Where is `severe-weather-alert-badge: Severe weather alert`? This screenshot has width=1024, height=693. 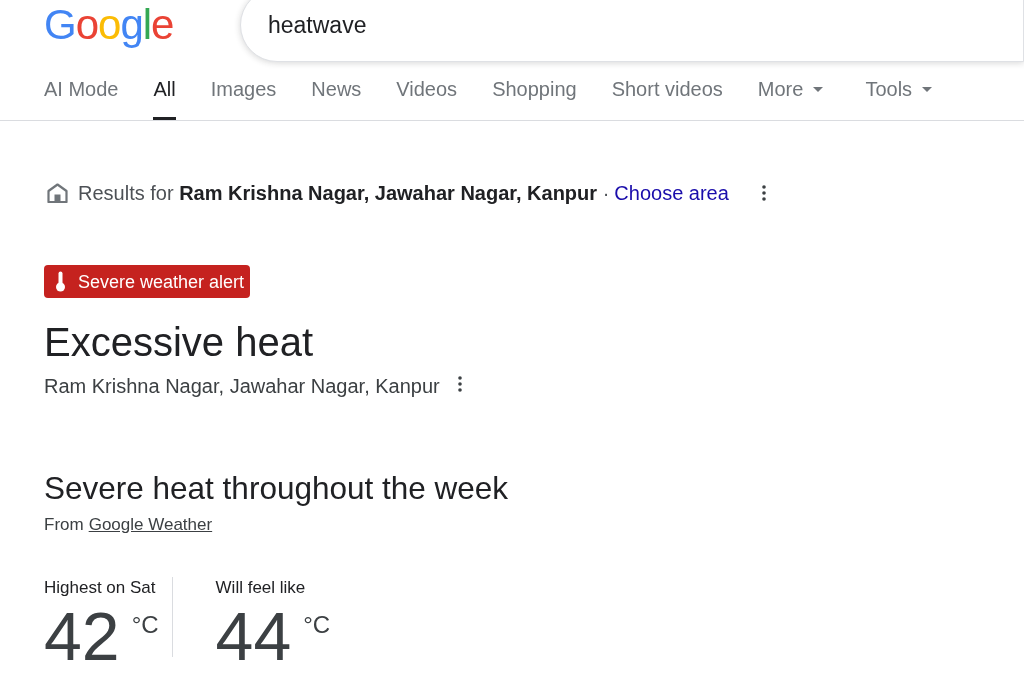
severe-weather-alert-badge: Severe weather alert is located at coordinates (147, 281).